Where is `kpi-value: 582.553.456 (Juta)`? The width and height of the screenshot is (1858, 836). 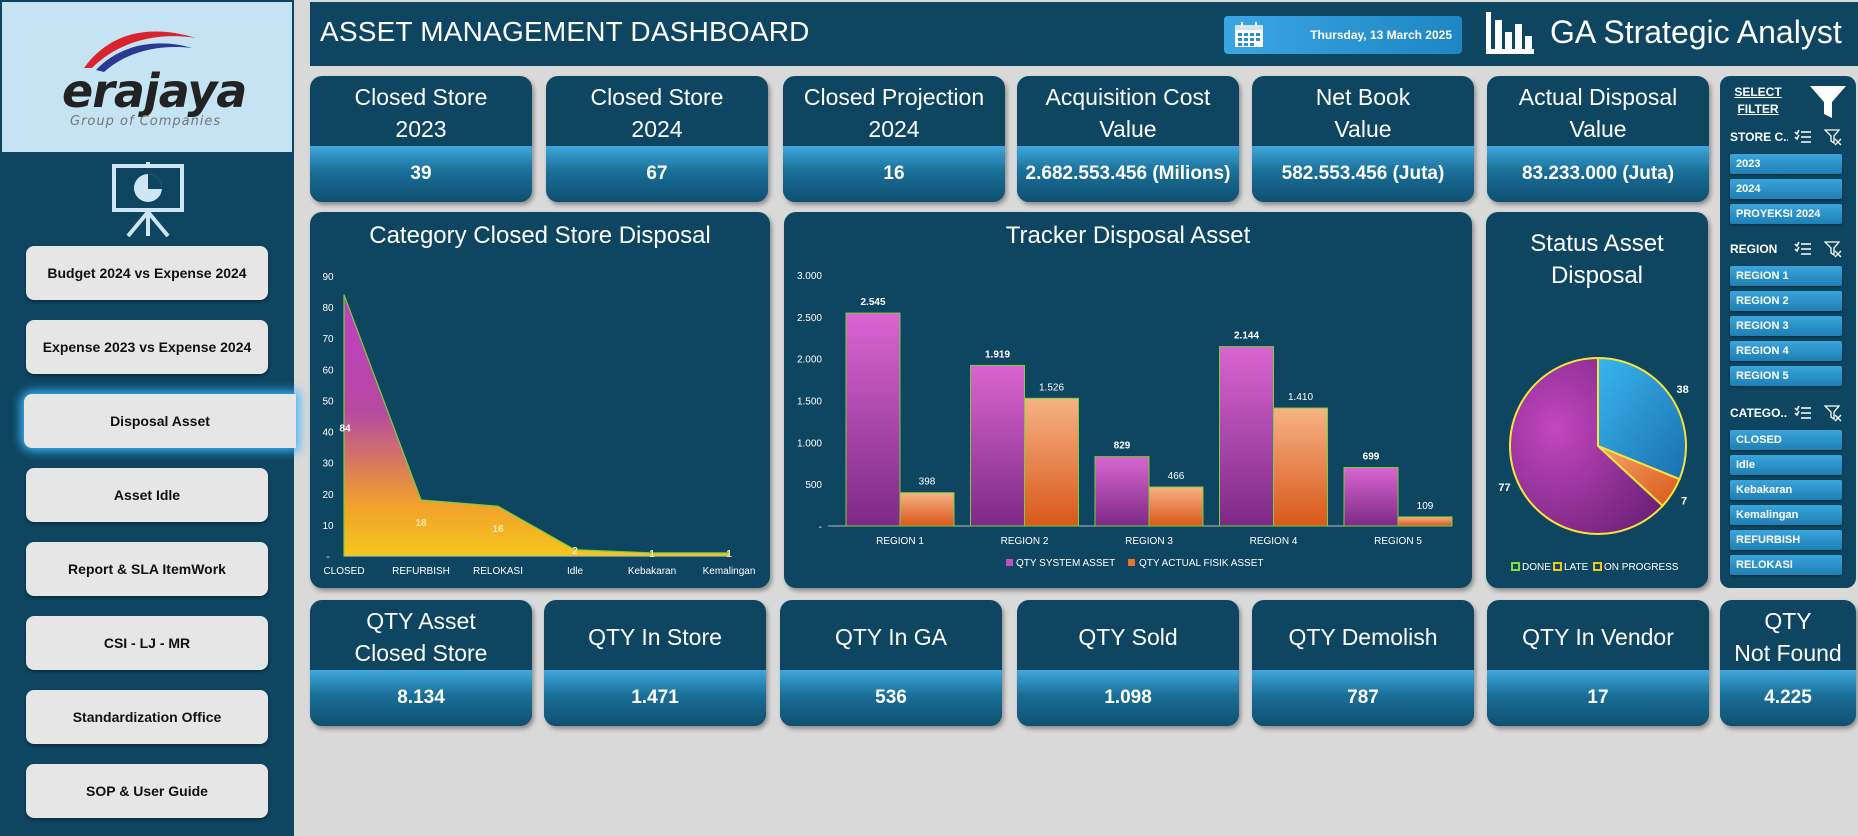
kpi-value: 582.553.456 (Juta) is located at coordinates (1363, 174).